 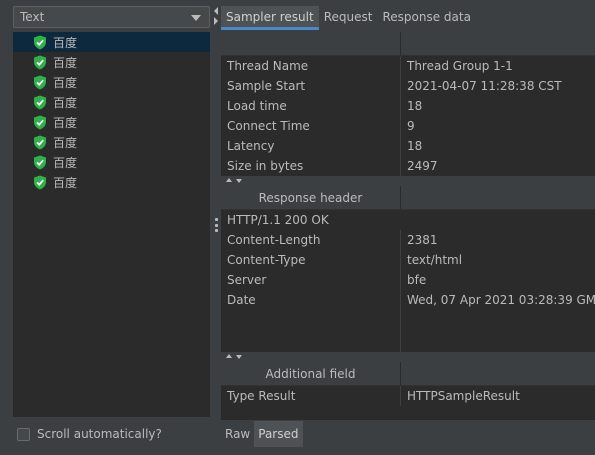 I want to click on table-row: Content-Length 2381, so click(x=408, y=240).